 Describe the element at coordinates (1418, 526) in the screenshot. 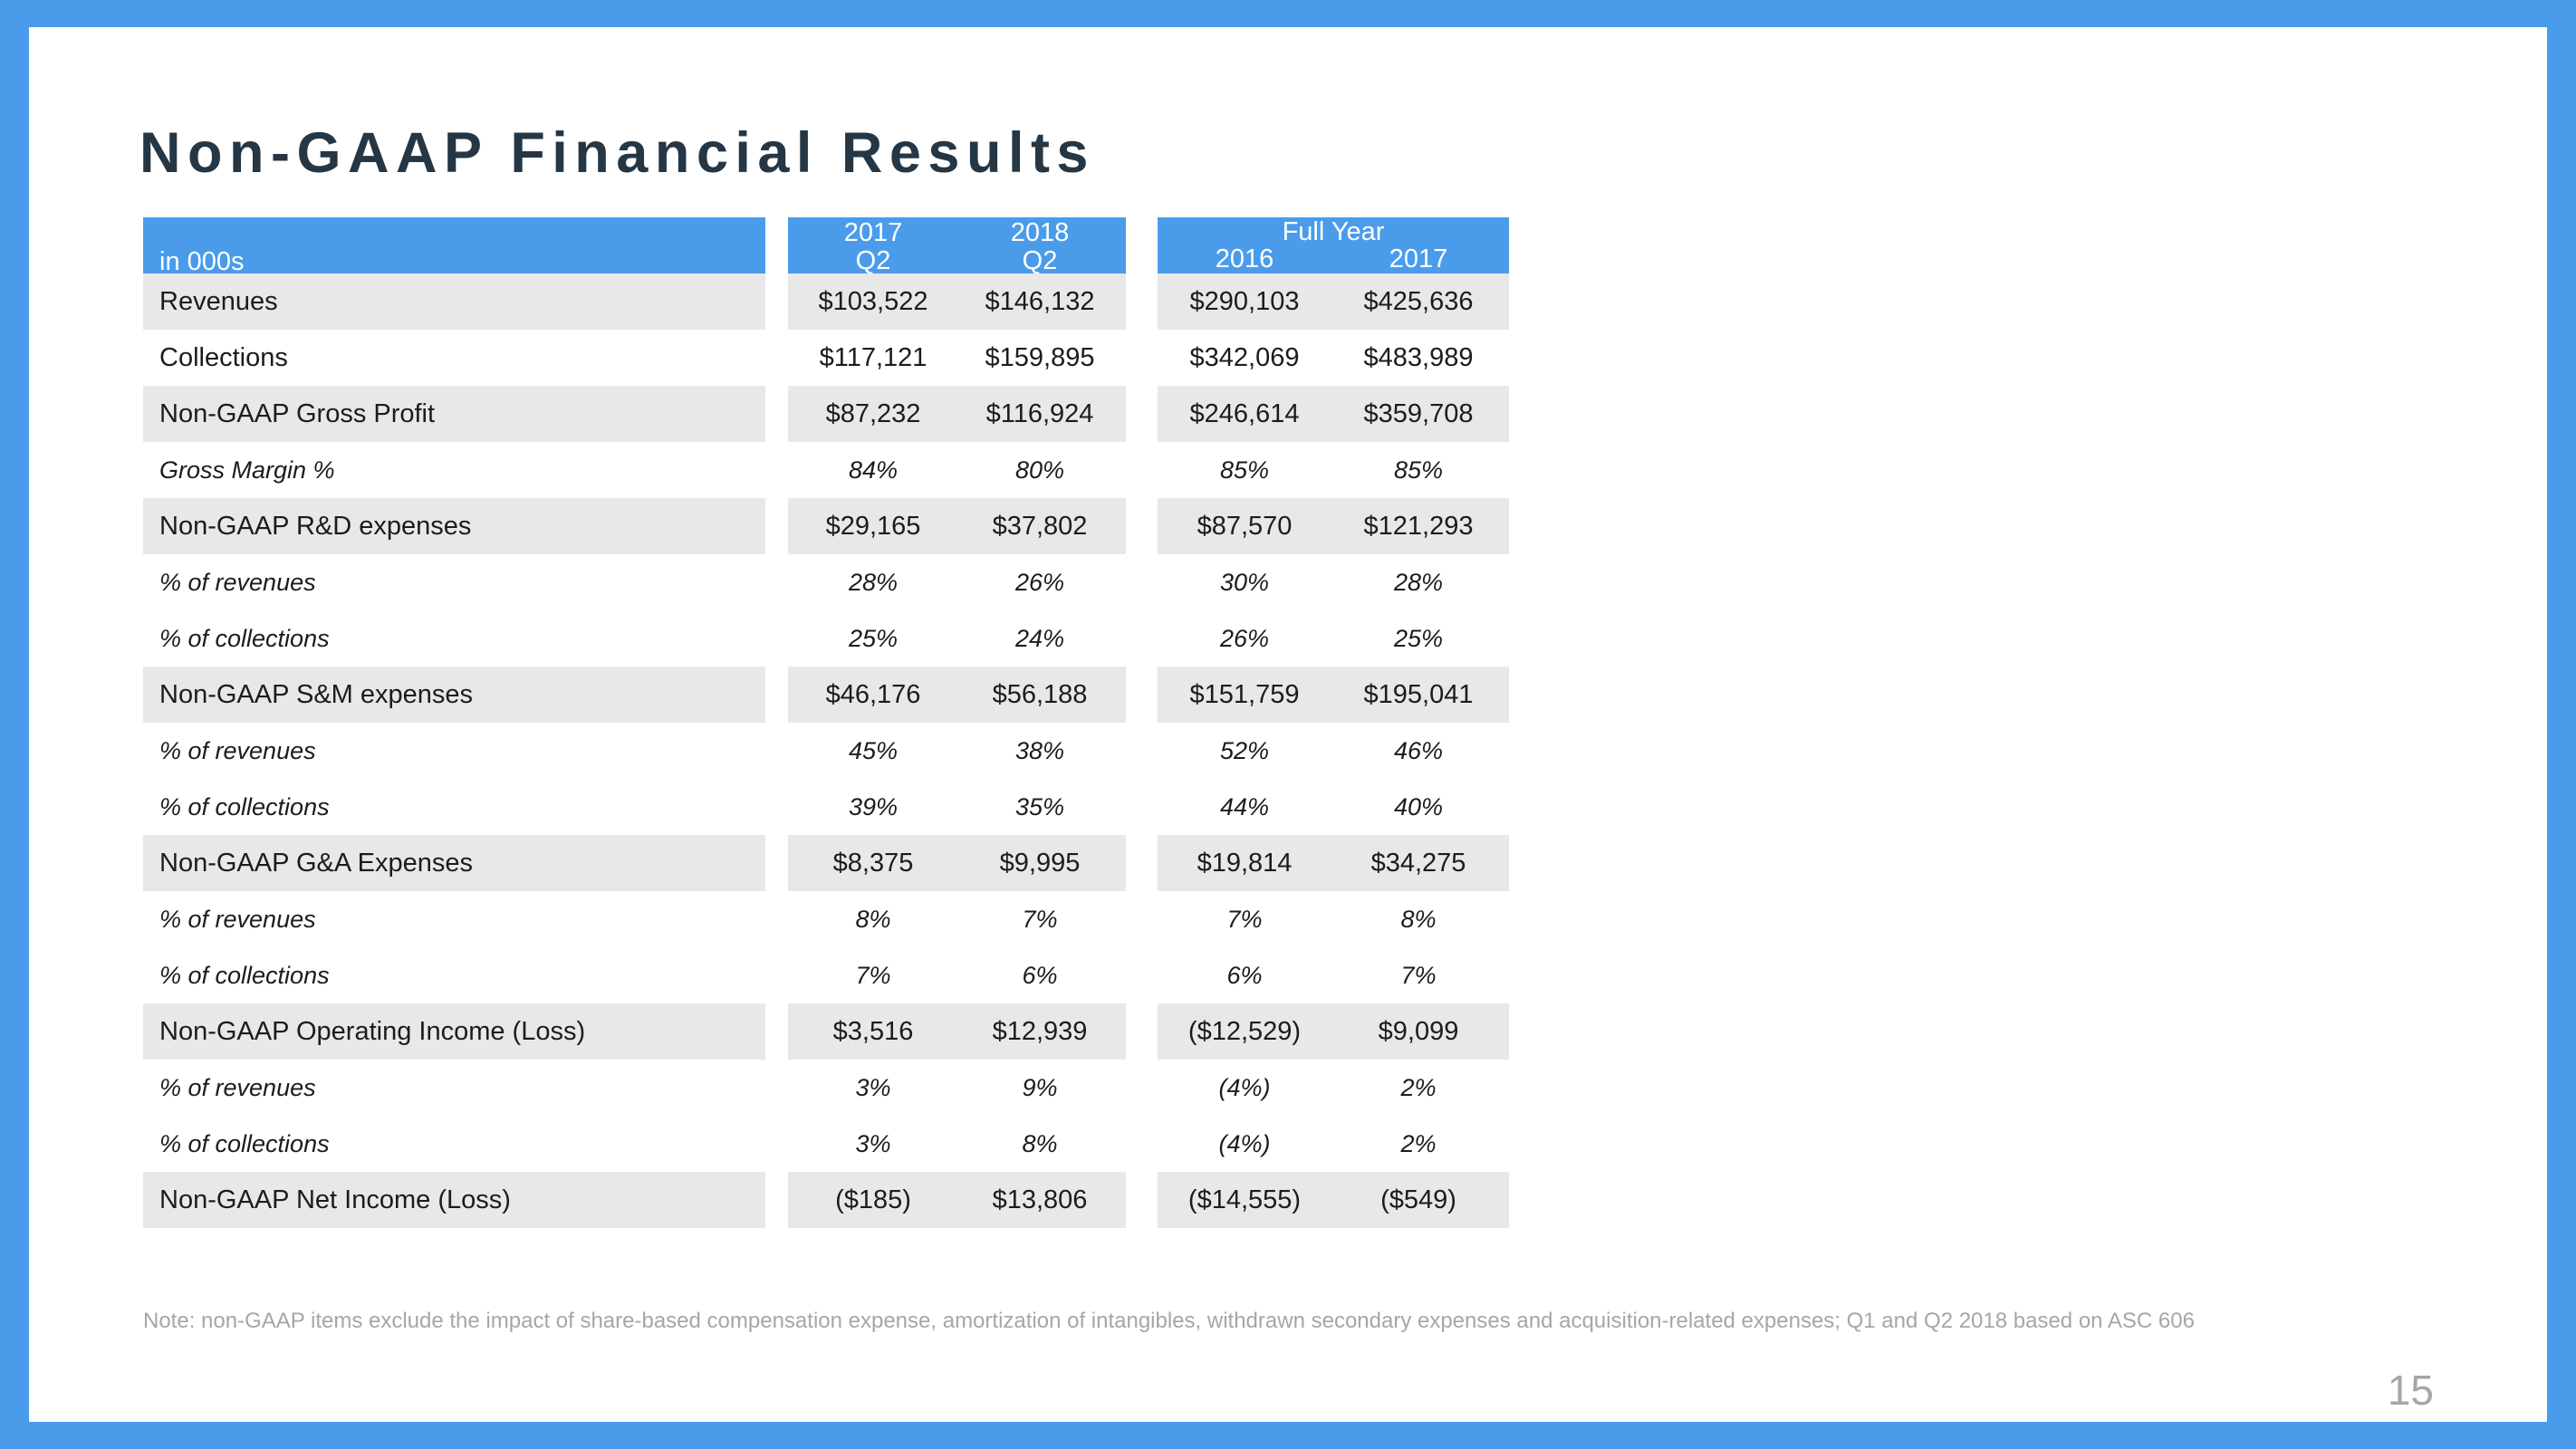

I see `cell-fy-2017: $121,293` at that location.